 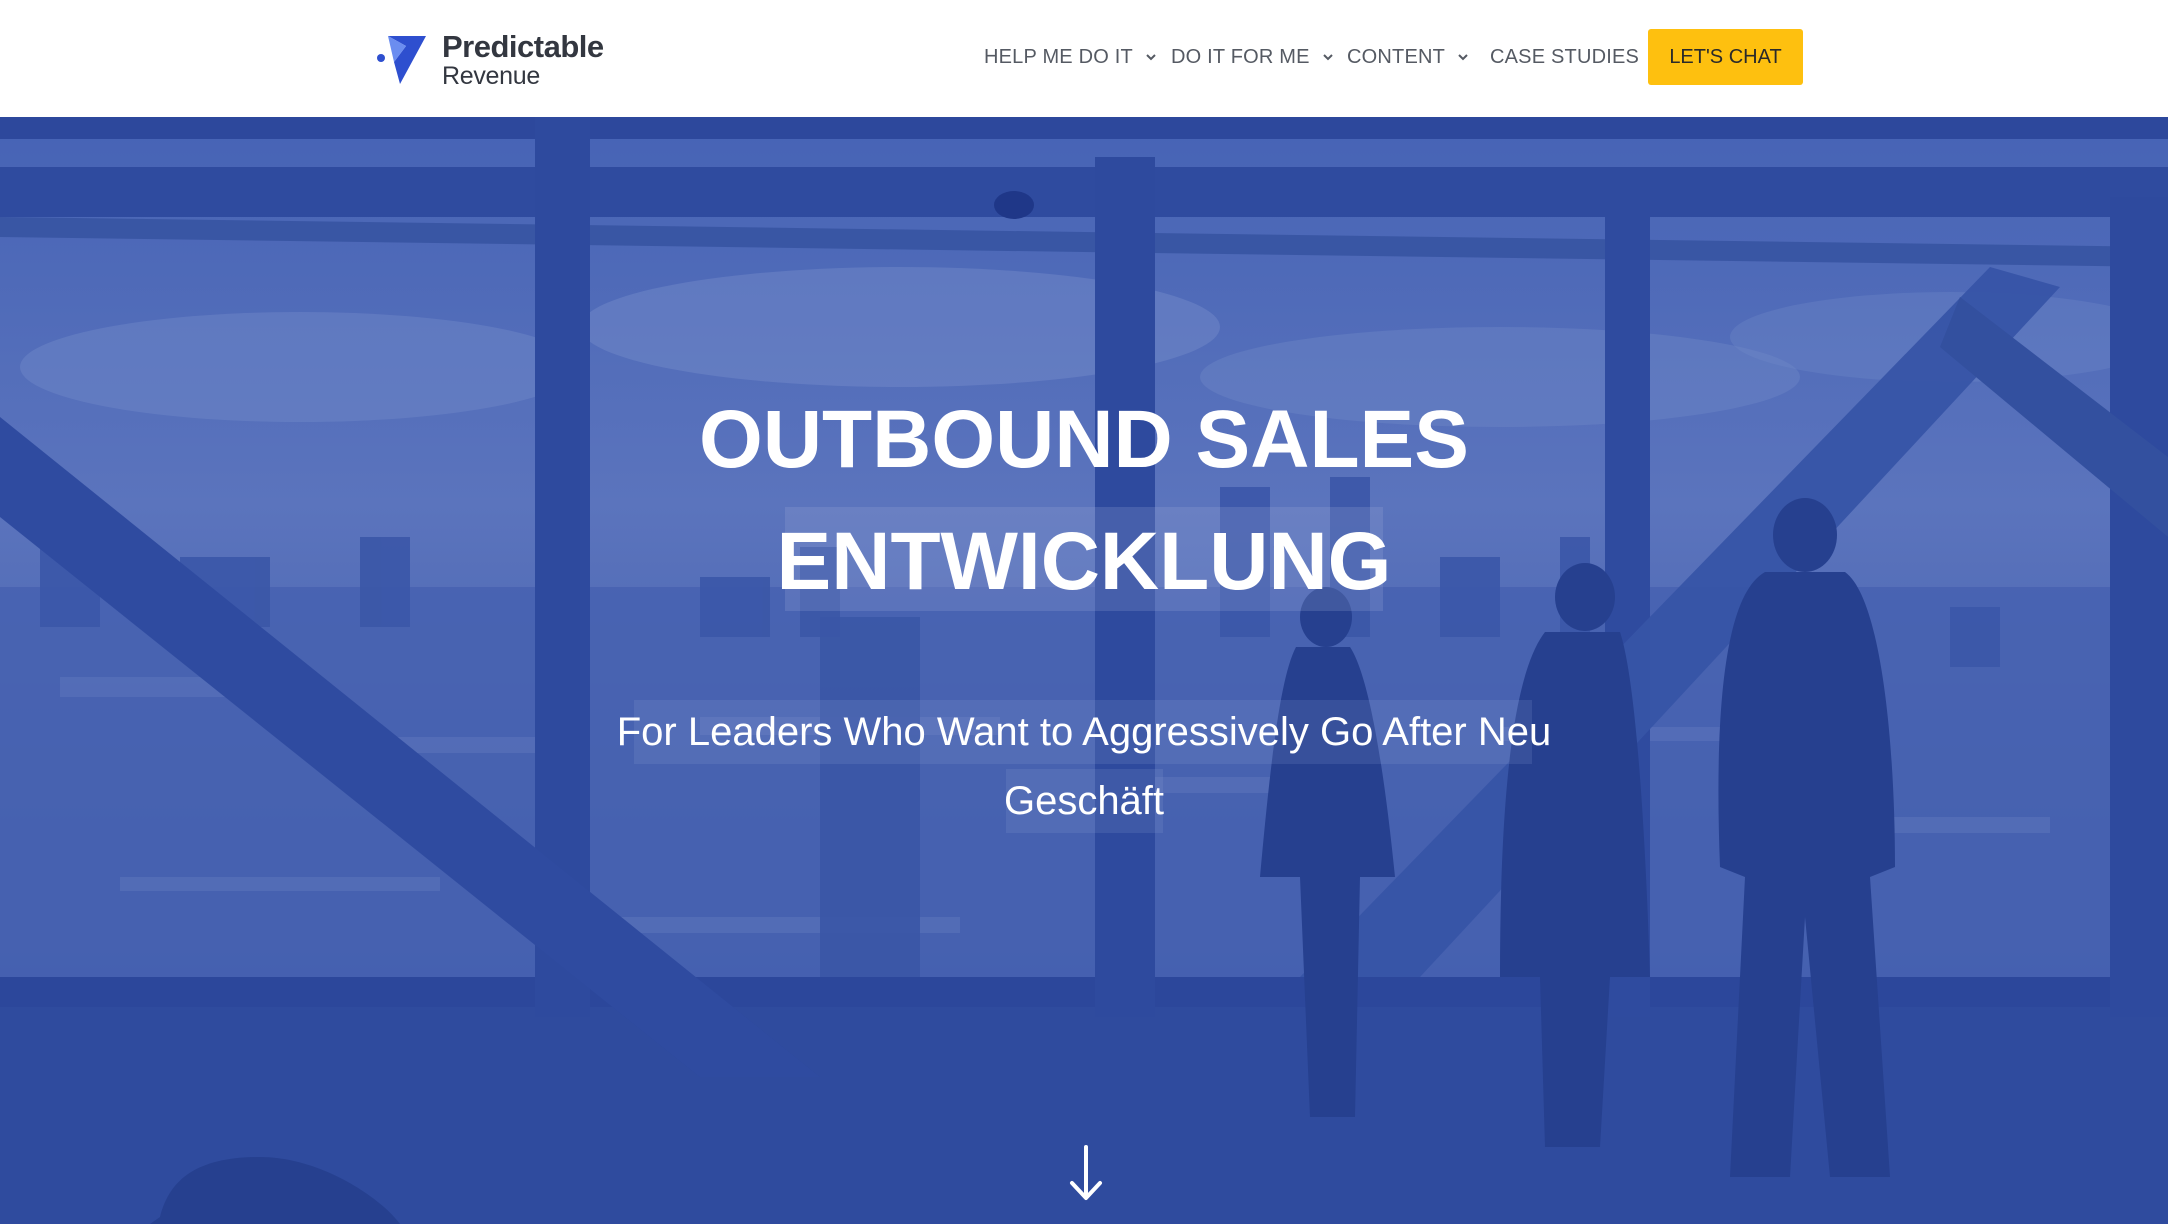 What do you see at coordinates (1084, 801) in the screenshot?
I see `hero-subtitle-line2: Geschäft` at bounding box center [1084, 801].